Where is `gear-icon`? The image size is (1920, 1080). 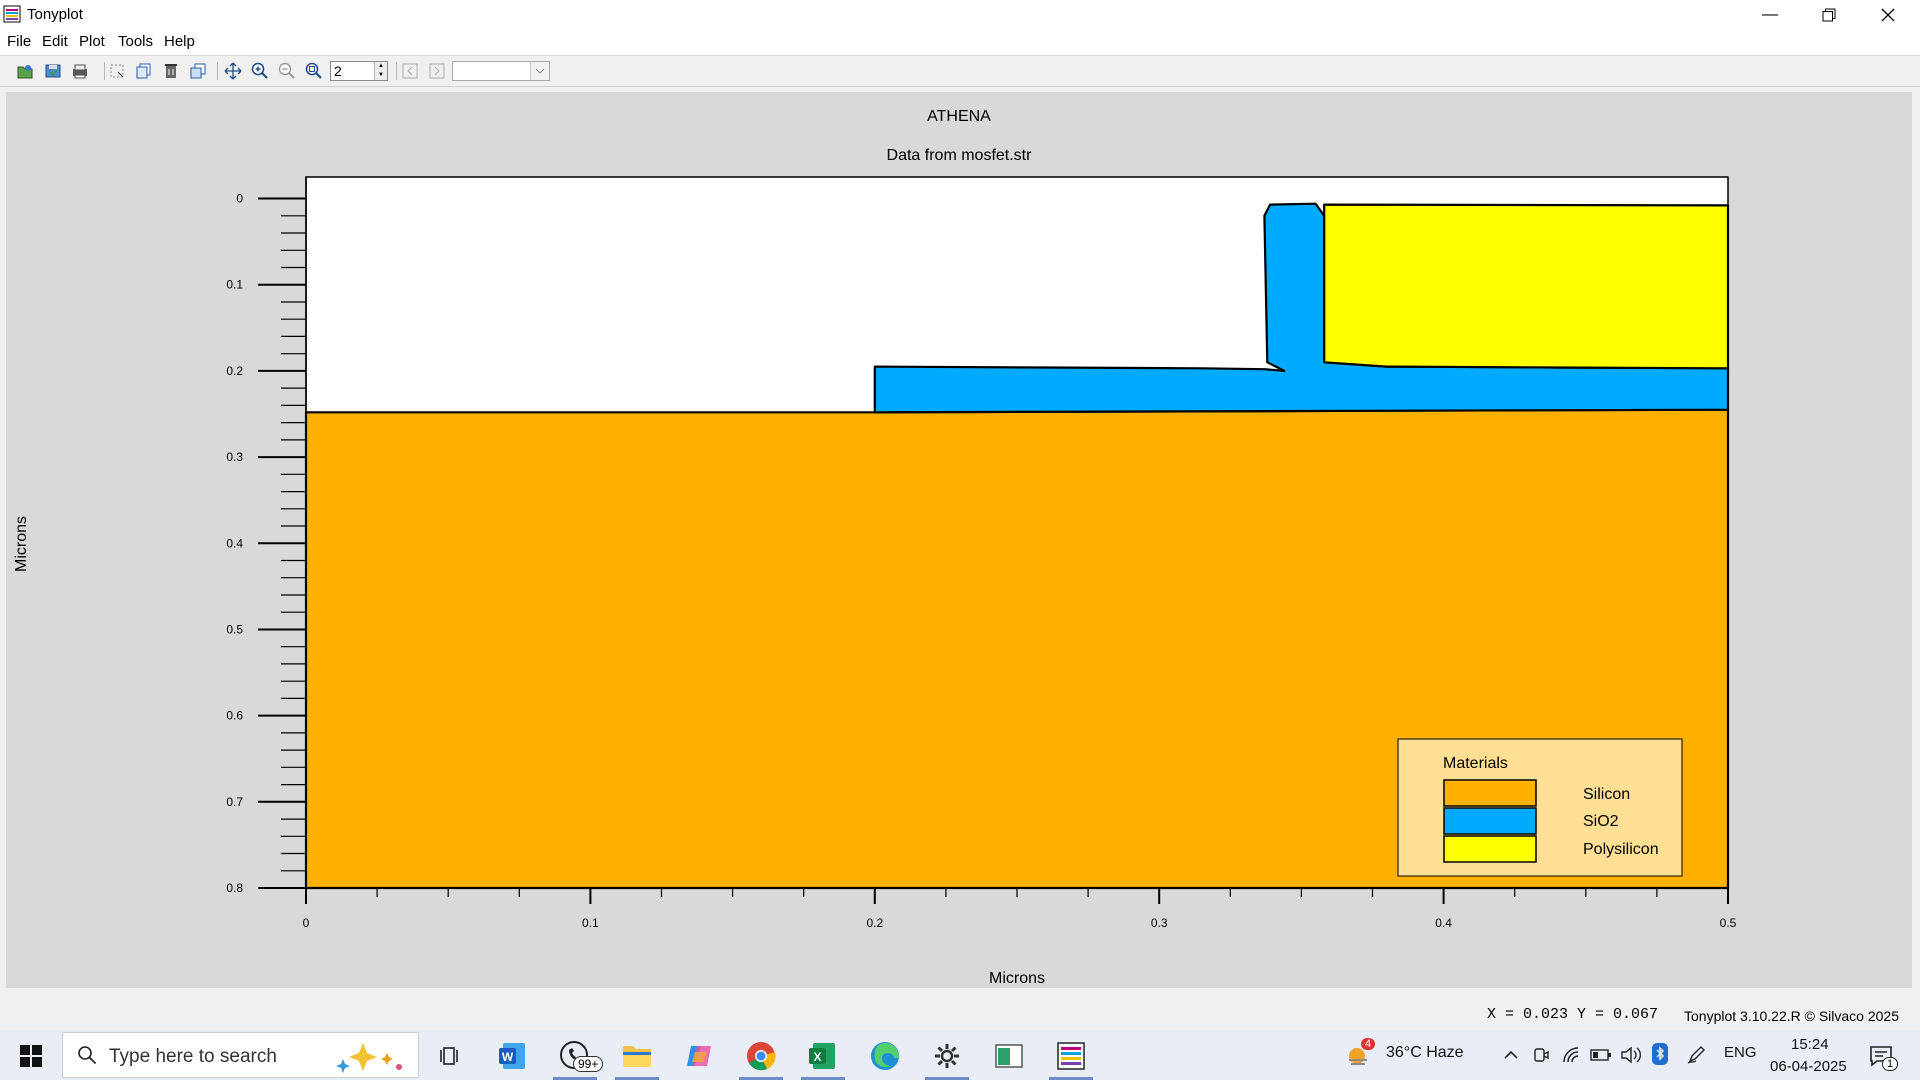
gear-icon is located at coordinates (947, 1056).